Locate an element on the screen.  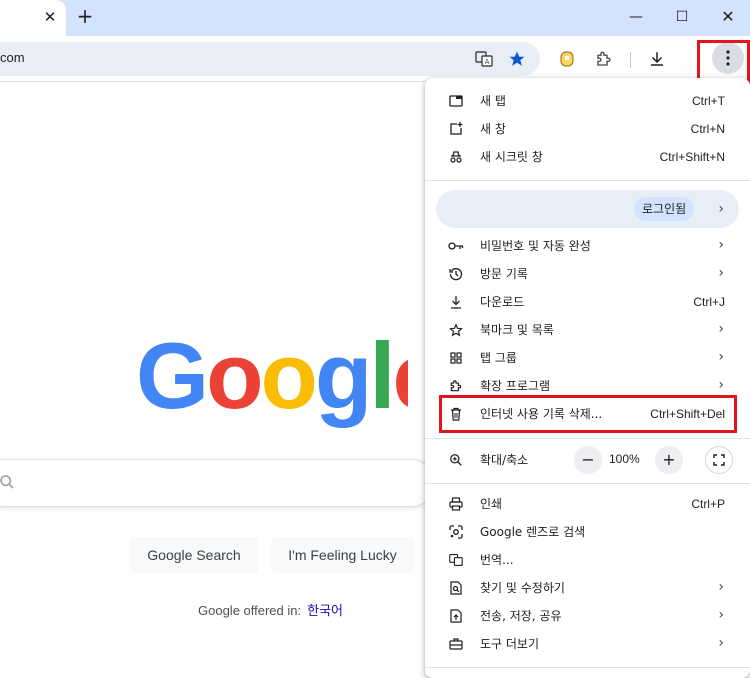
history-icon is located at coordinates (456, 274).